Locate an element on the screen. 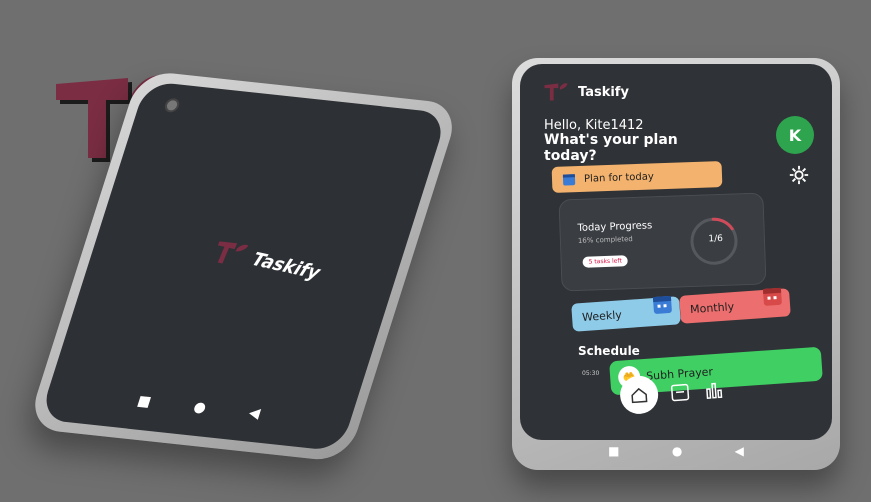 This screenshot has width=871, height=502. app-header: Taskify is located at coordinates (585, 92).